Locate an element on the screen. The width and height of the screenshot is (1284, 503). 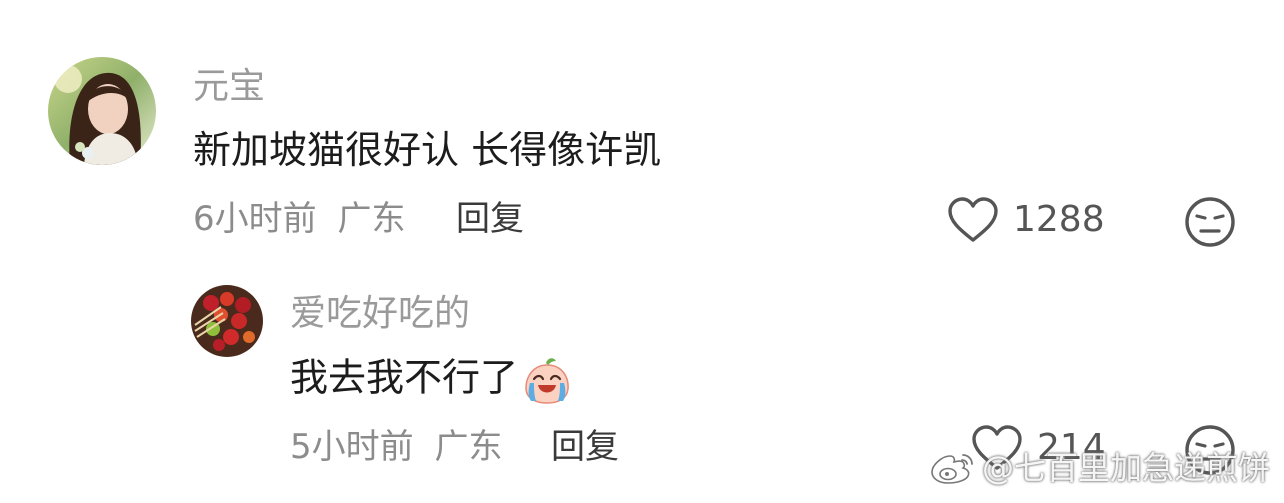
reply-text-content: 我去我不行了 is located at coordinates (404, 377).